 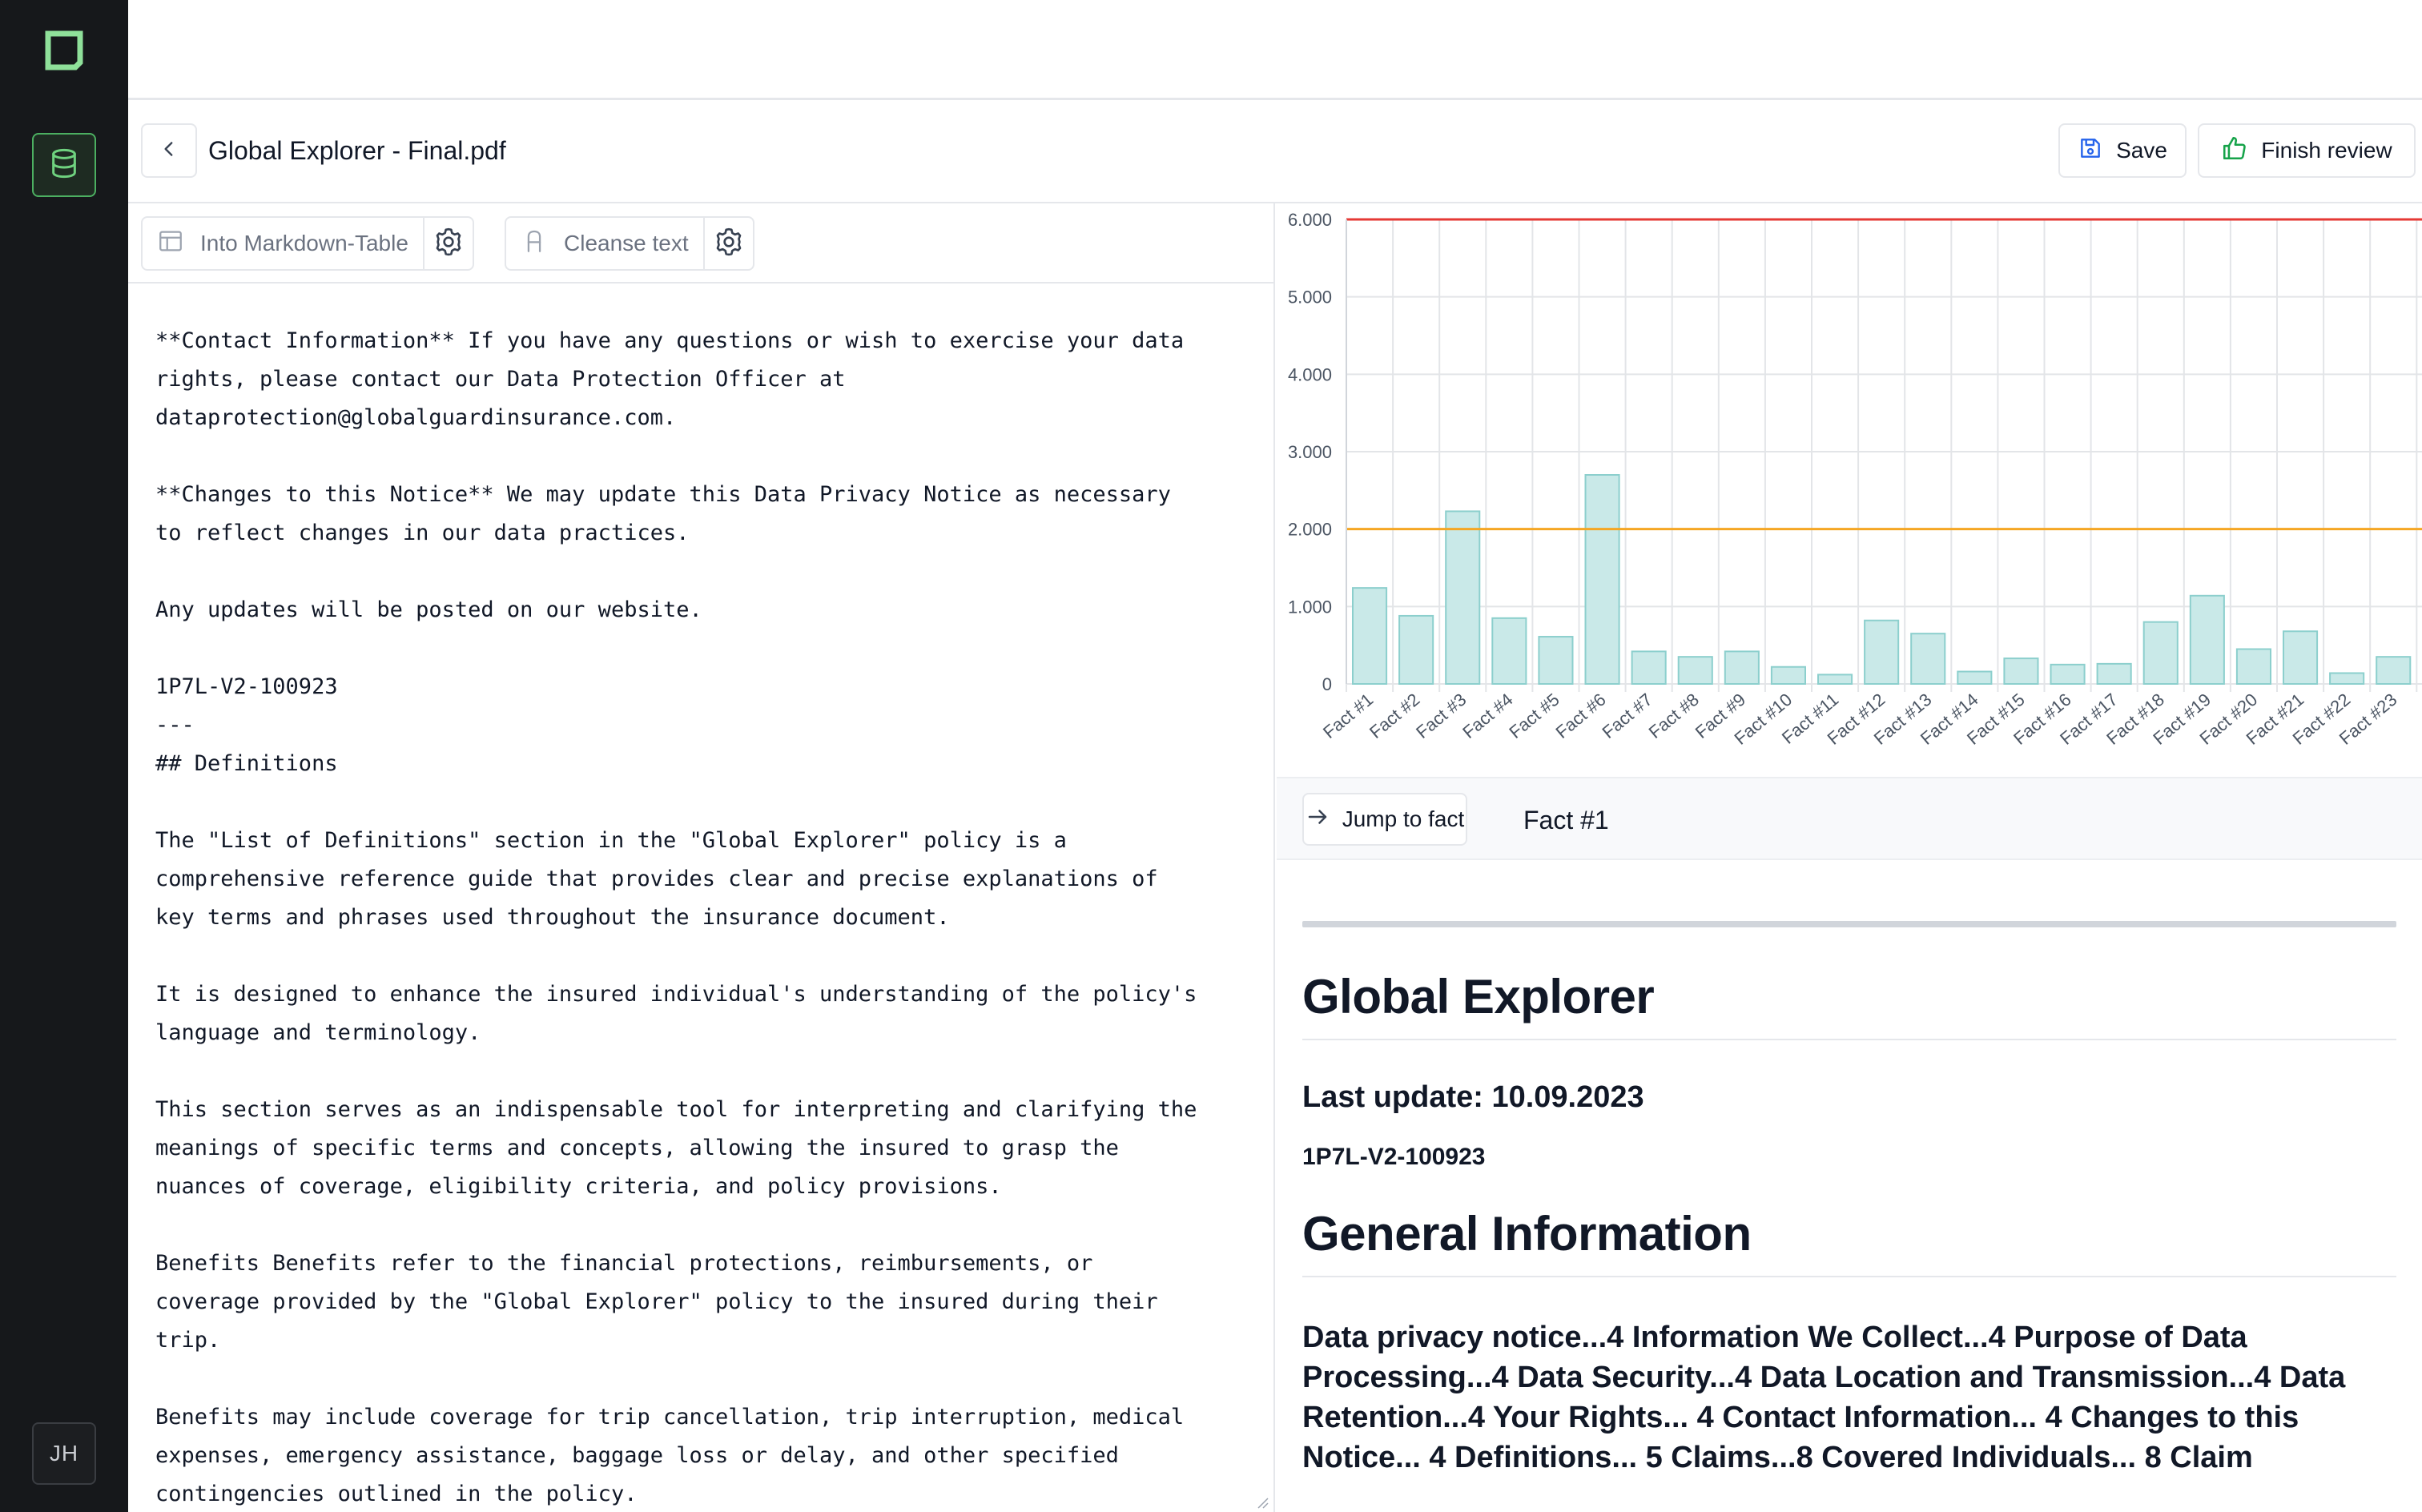 I want to click on cleanse-text-button: Cleanse text, so click(x=604, y=243).